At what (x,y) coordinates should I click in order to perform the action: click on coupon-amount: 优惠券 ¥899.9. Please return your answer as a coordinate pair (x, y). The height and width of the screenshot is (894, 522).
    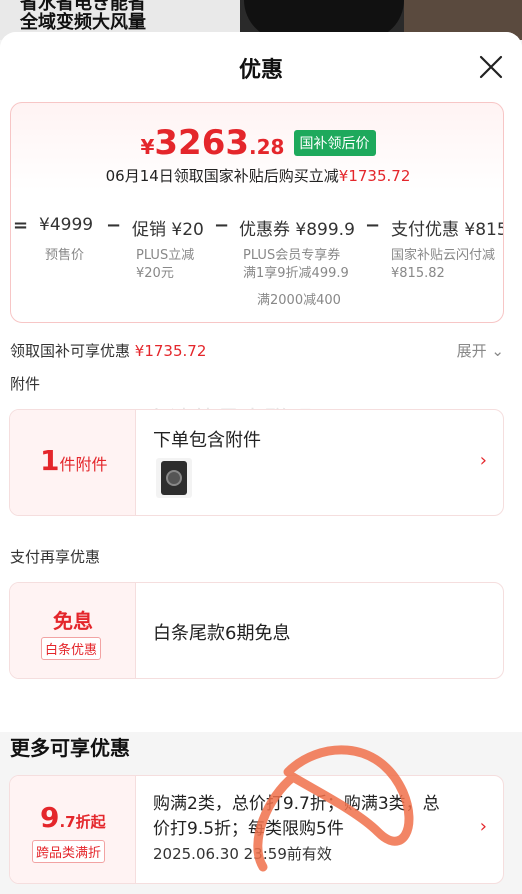
    Looking at the image, I should click on (297, 230).